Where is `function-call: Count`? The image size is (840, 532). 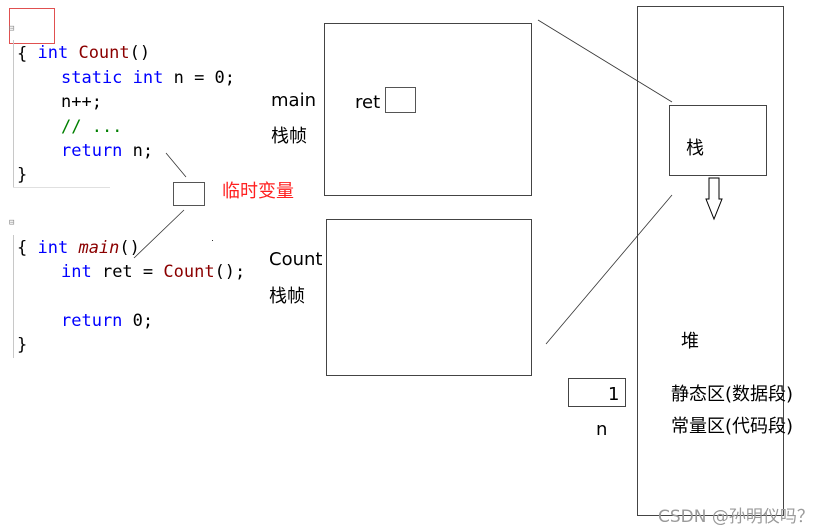
function-call: Count is located at coordinates (189, 272).